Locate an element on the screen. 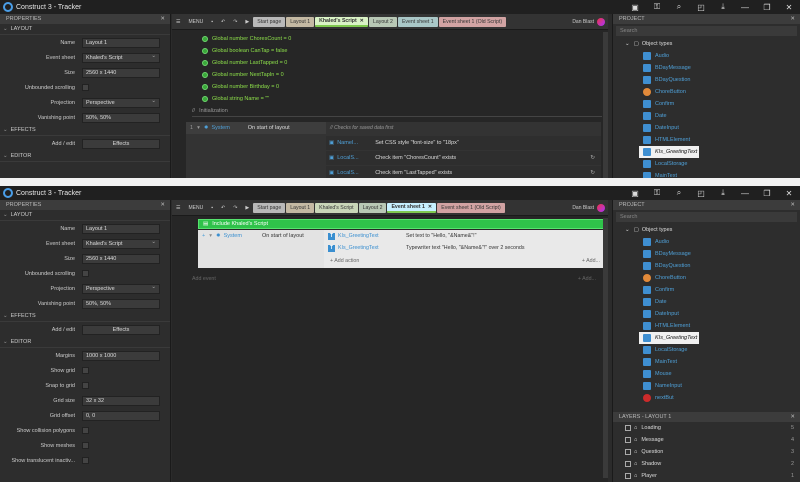  tab-5: Event sheet 1 (Old Script) is located at coordinates (471, 207).